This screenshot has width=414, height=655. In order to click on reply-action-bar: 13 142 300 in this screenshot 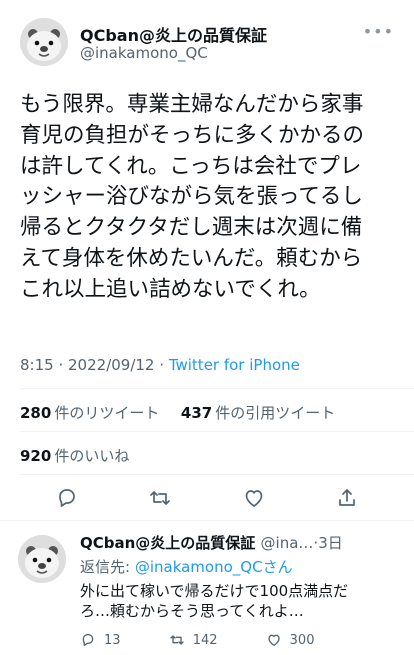, I will do `click(219, 642)`.